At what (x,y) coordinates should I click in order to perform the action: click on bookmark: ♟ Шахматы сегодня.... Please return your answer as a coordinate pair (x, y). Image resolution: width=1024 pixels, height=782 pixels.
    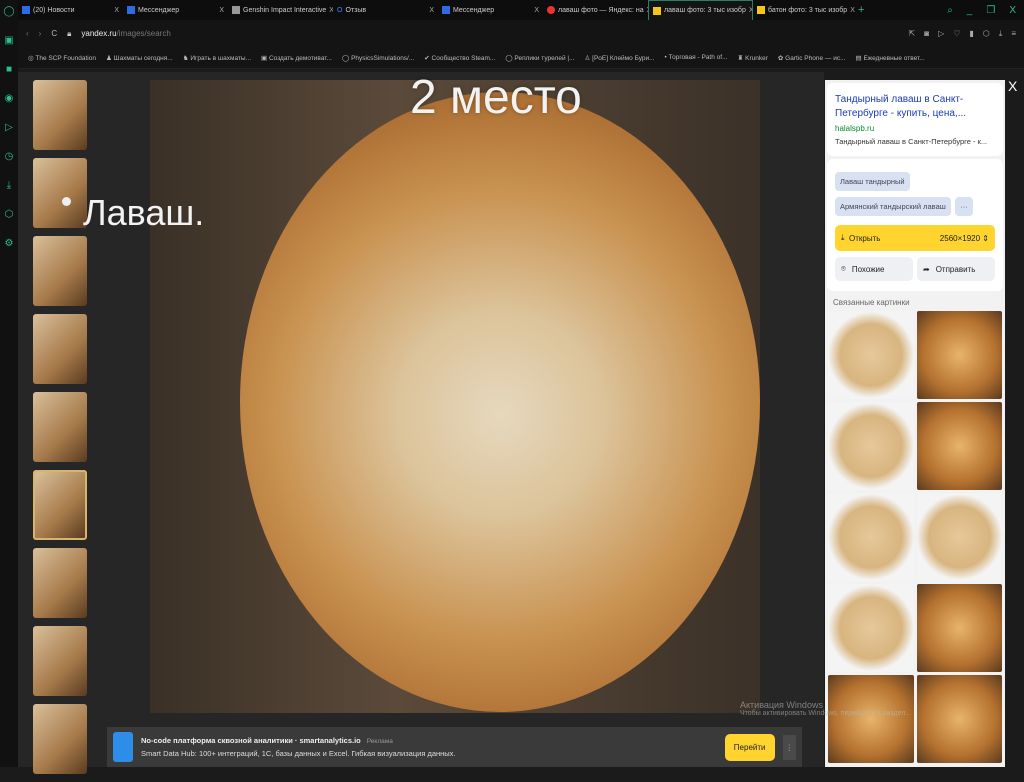
    Looking at the image, I should click on (139, 58).